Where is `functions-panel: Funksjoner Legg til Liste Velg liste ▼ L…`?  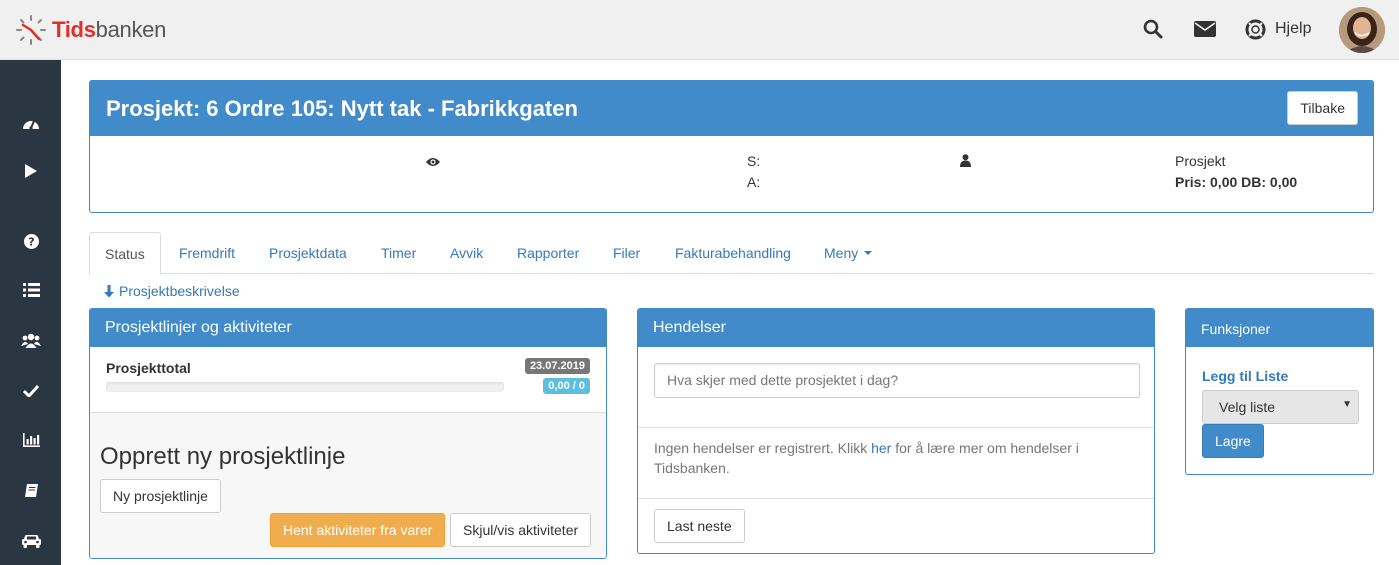 functions-panel: Funksjoner Legg til Liste Velg liste ▼ L… is located at coordinates (1279, 391).